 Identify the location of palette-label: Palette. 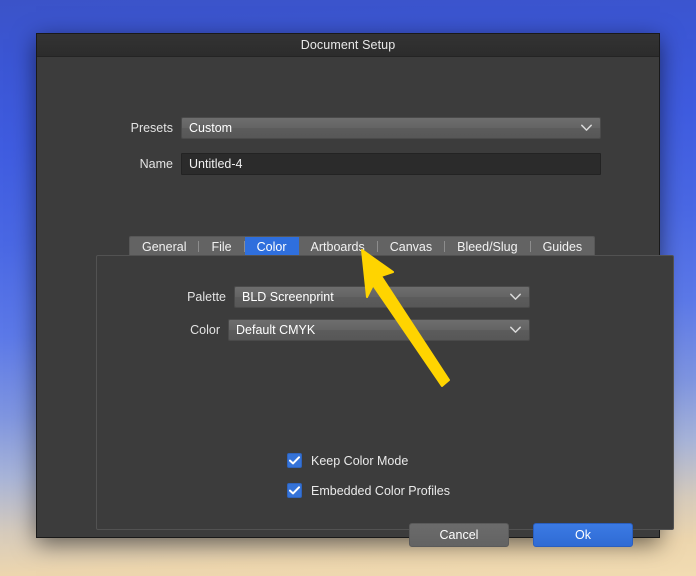
(206, 297).